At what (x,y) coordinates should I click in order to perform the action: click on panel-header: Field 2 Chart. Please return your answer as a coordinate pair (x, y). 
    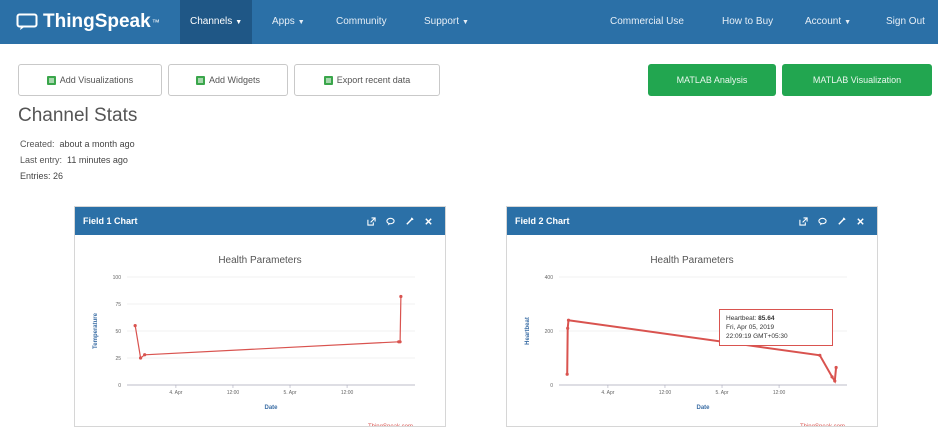
    Looking at the image, I should click on (692, 221).